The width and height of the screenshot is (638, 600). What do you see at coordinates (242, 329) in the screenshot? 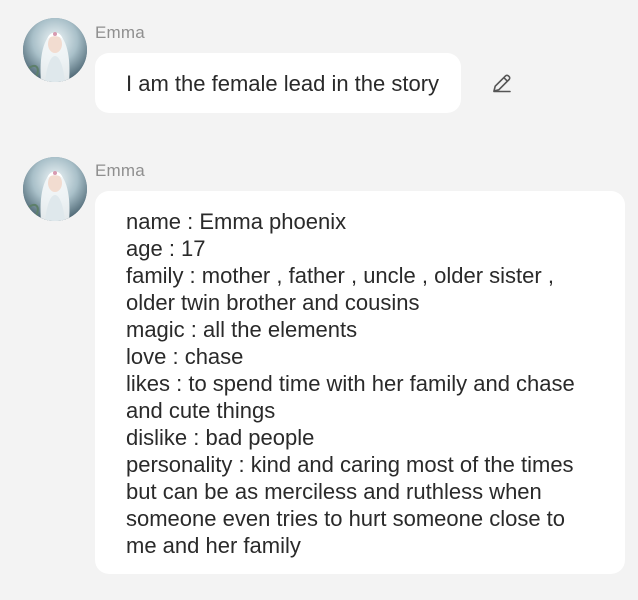
I see `message-line: magic : all the elements` at bounding box center [242, 329].